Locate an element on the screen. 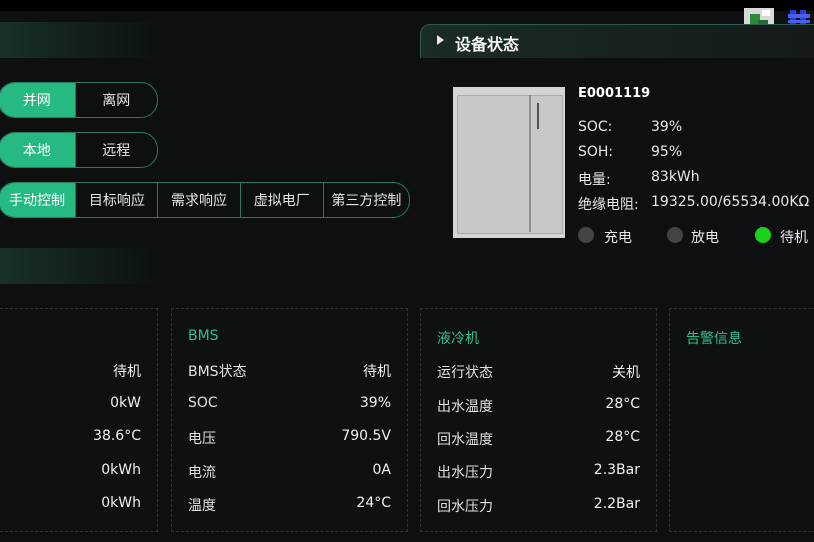  remote-option: 远程 is located at coordinates (116, 150).